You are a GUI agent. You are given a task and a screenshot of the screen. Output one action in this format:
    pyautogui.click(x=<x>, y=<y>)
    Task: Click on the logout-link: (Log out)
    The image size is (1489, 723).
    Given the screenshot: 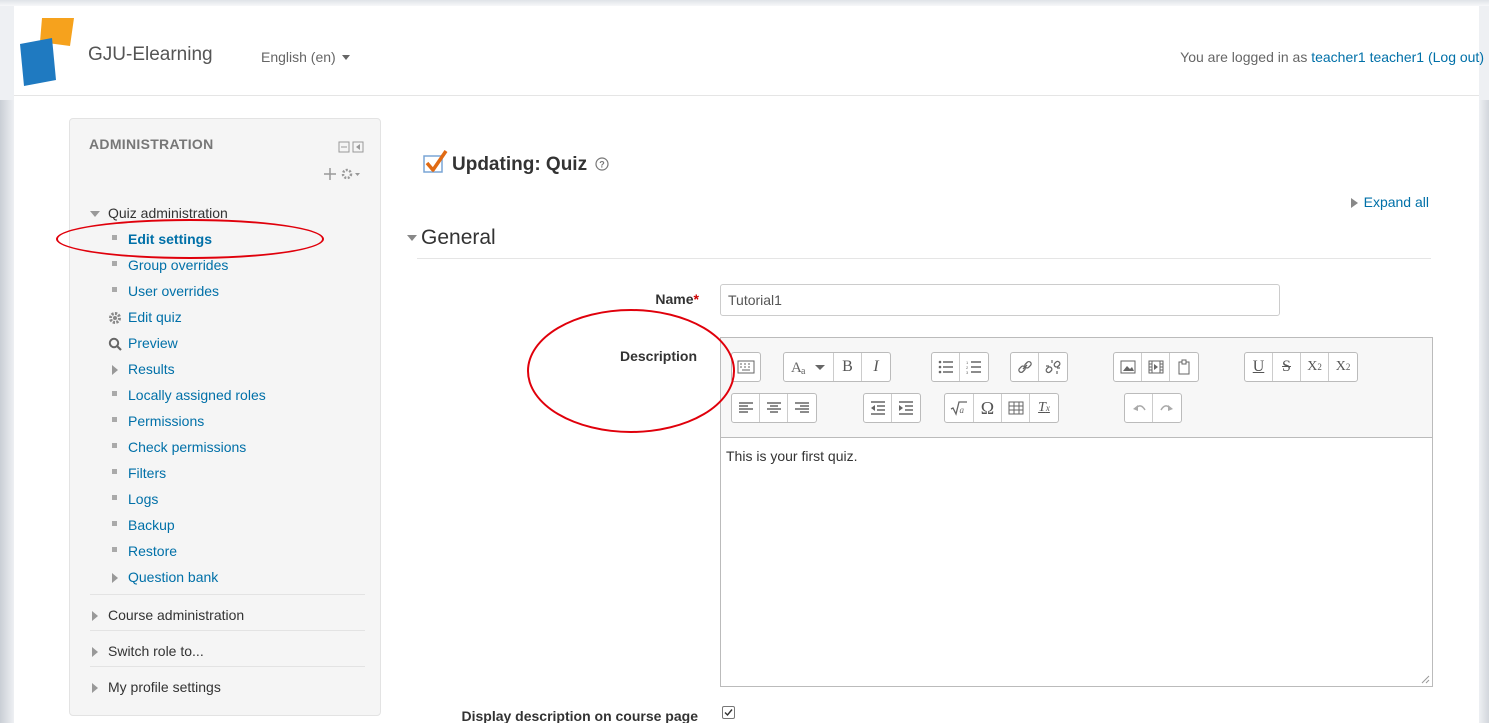 What is the action you would take?
    pyautogui.click(x=1456, y=57)
    